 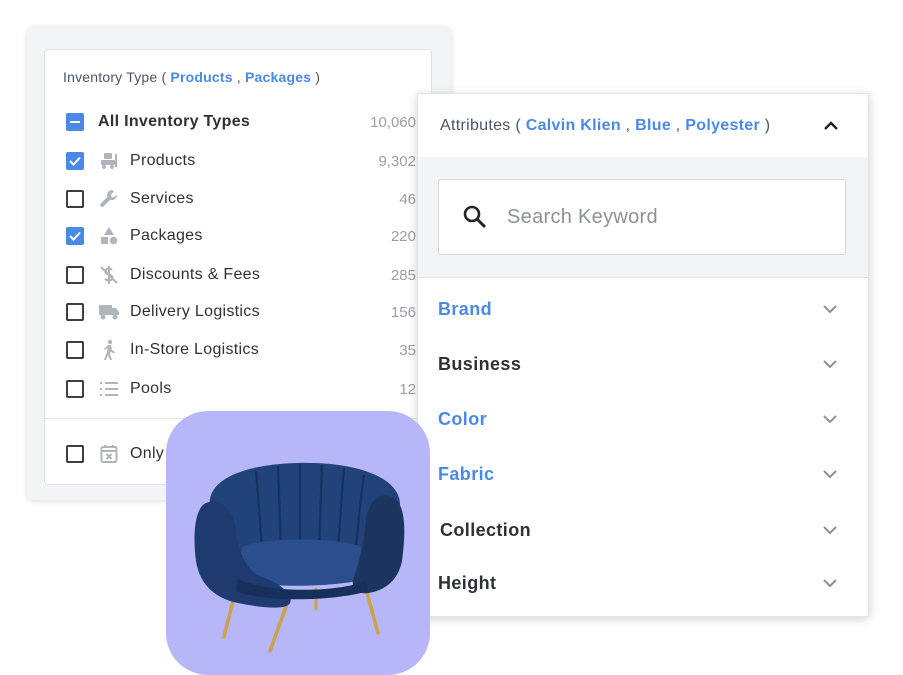 I want to click on inventory-row-packages: Packages 220, so click(x=241, y=236).